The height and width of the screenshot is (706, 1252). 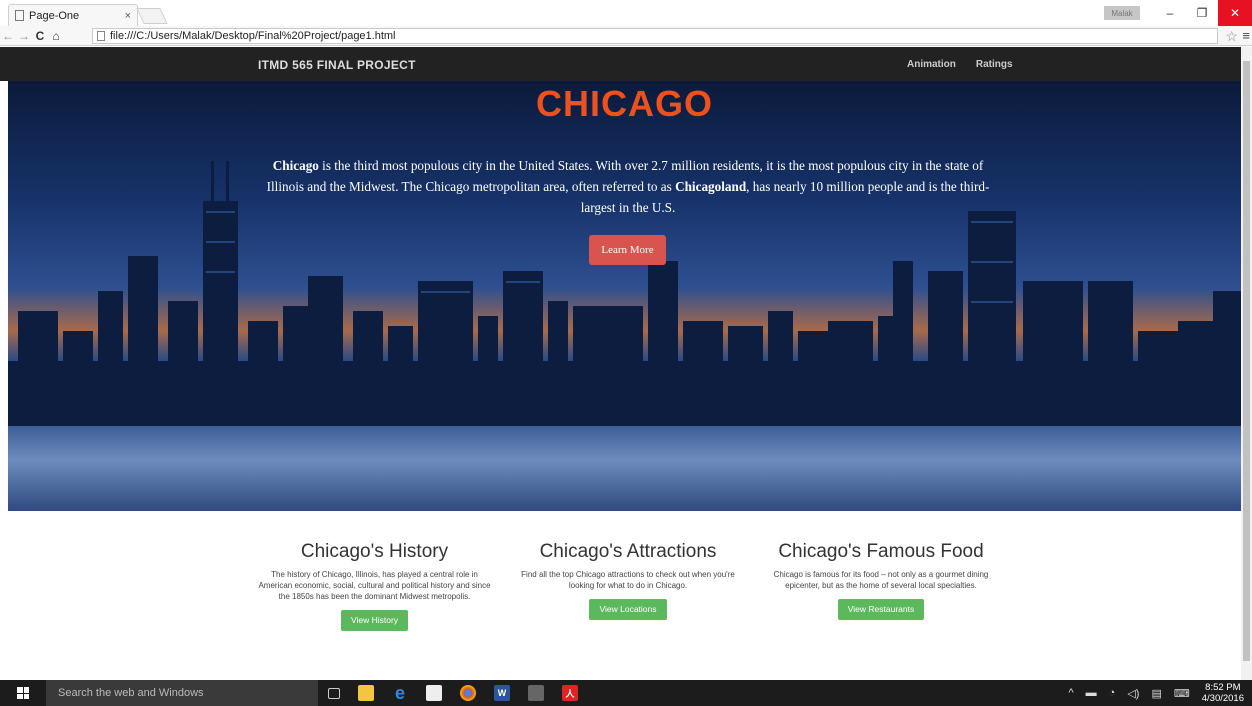 What do you see at coordinates (295, 165) in the screenshot?
I see `hero-bold-chicago: Chicago` at bounding box center [295, 165].